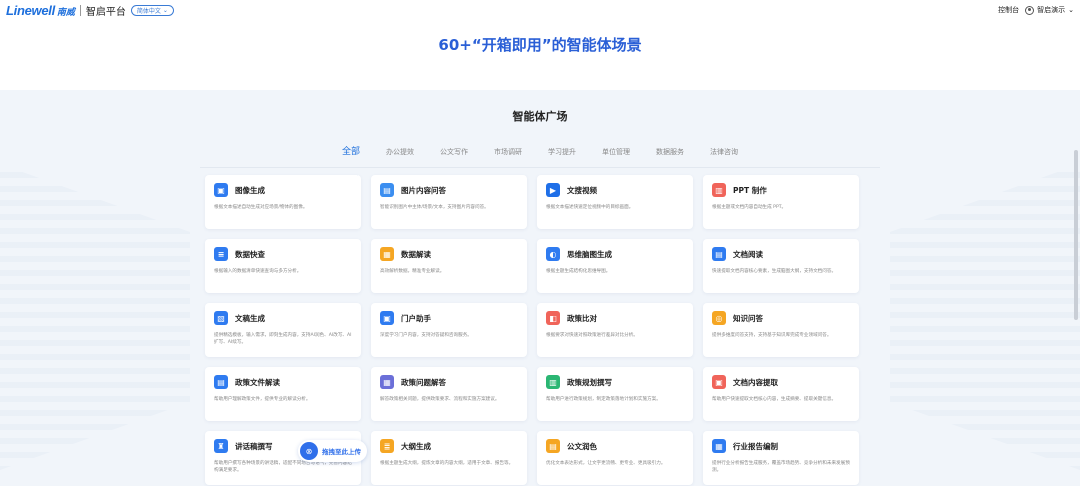  Describe the element at coordinates (449, 458) in the screenshot. I see `agent-card: ≣ 大纲生成 根据主题生成大纲，提炼文章的内容大纲，适用于文章、报告等。` at that location.